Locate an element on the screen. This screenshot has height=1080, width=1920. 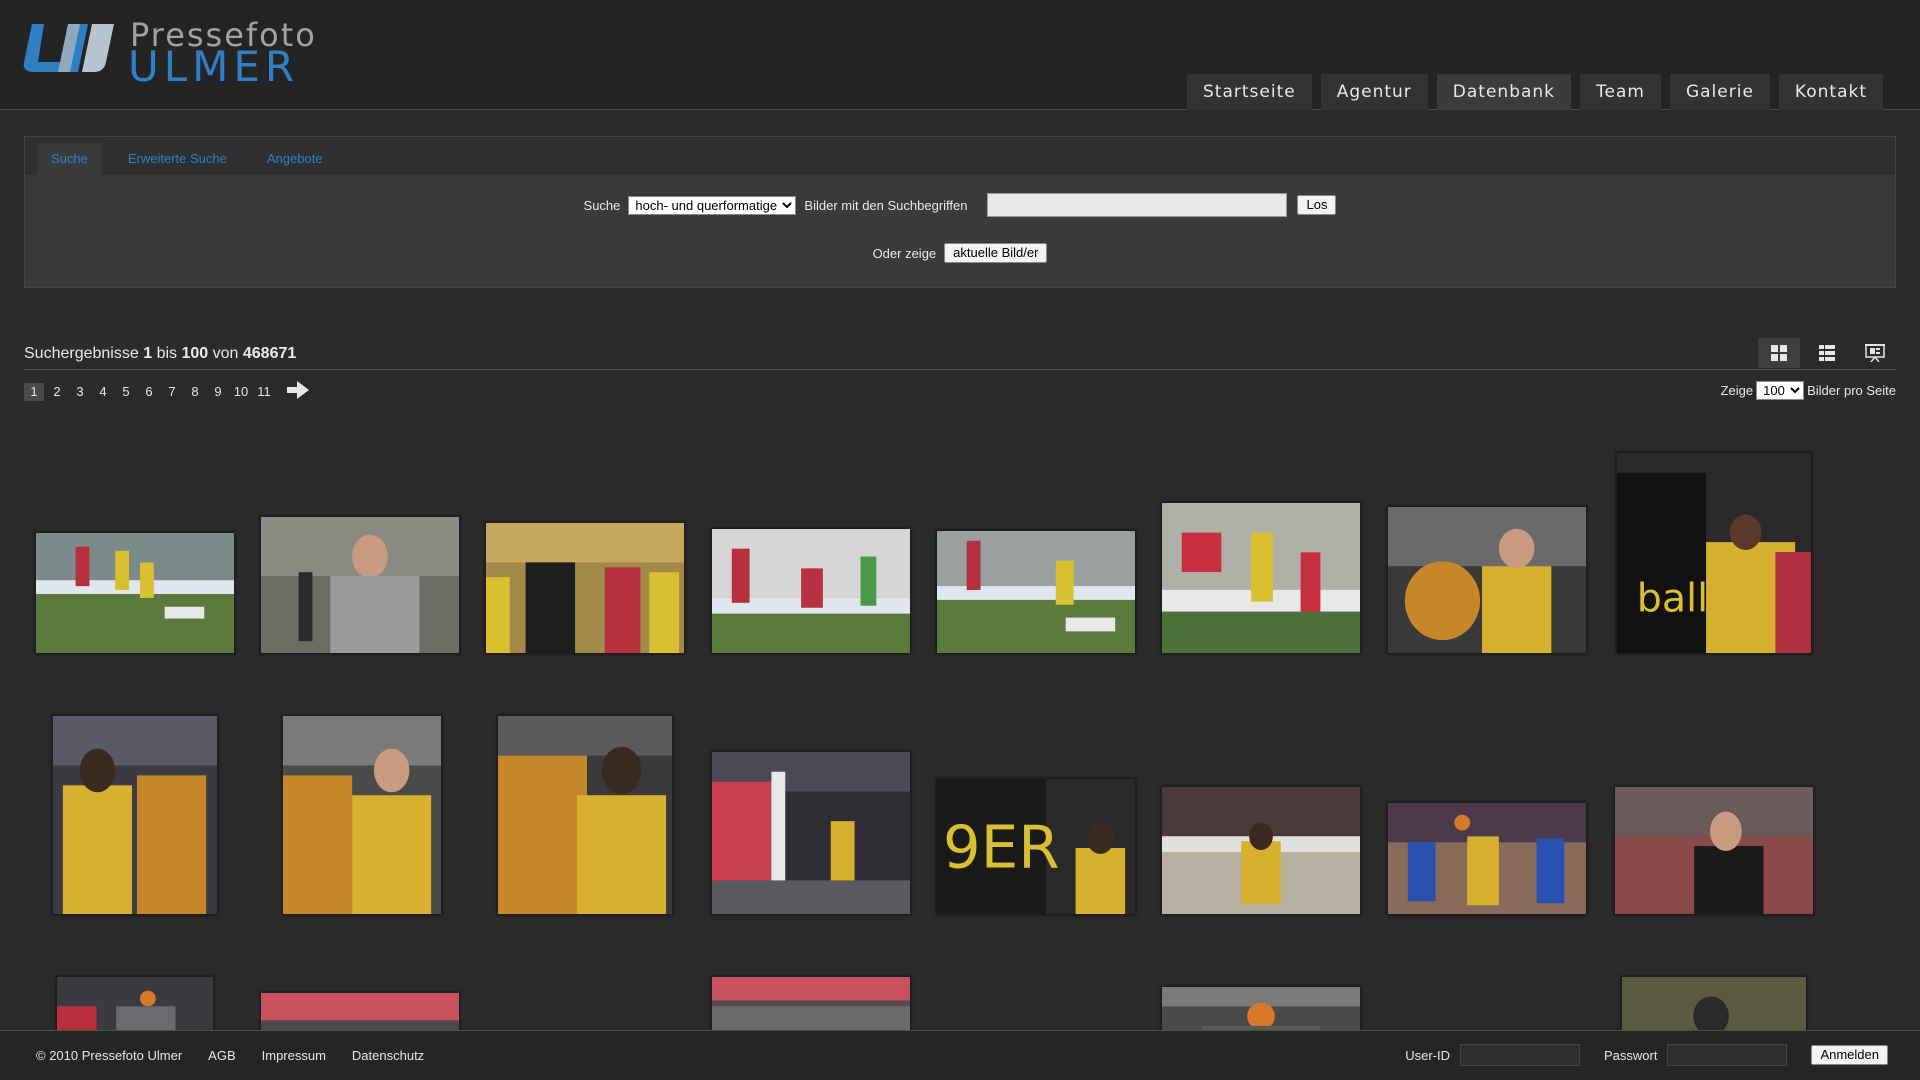
svg-text: 9ER is located at coordinates (1001, 847).